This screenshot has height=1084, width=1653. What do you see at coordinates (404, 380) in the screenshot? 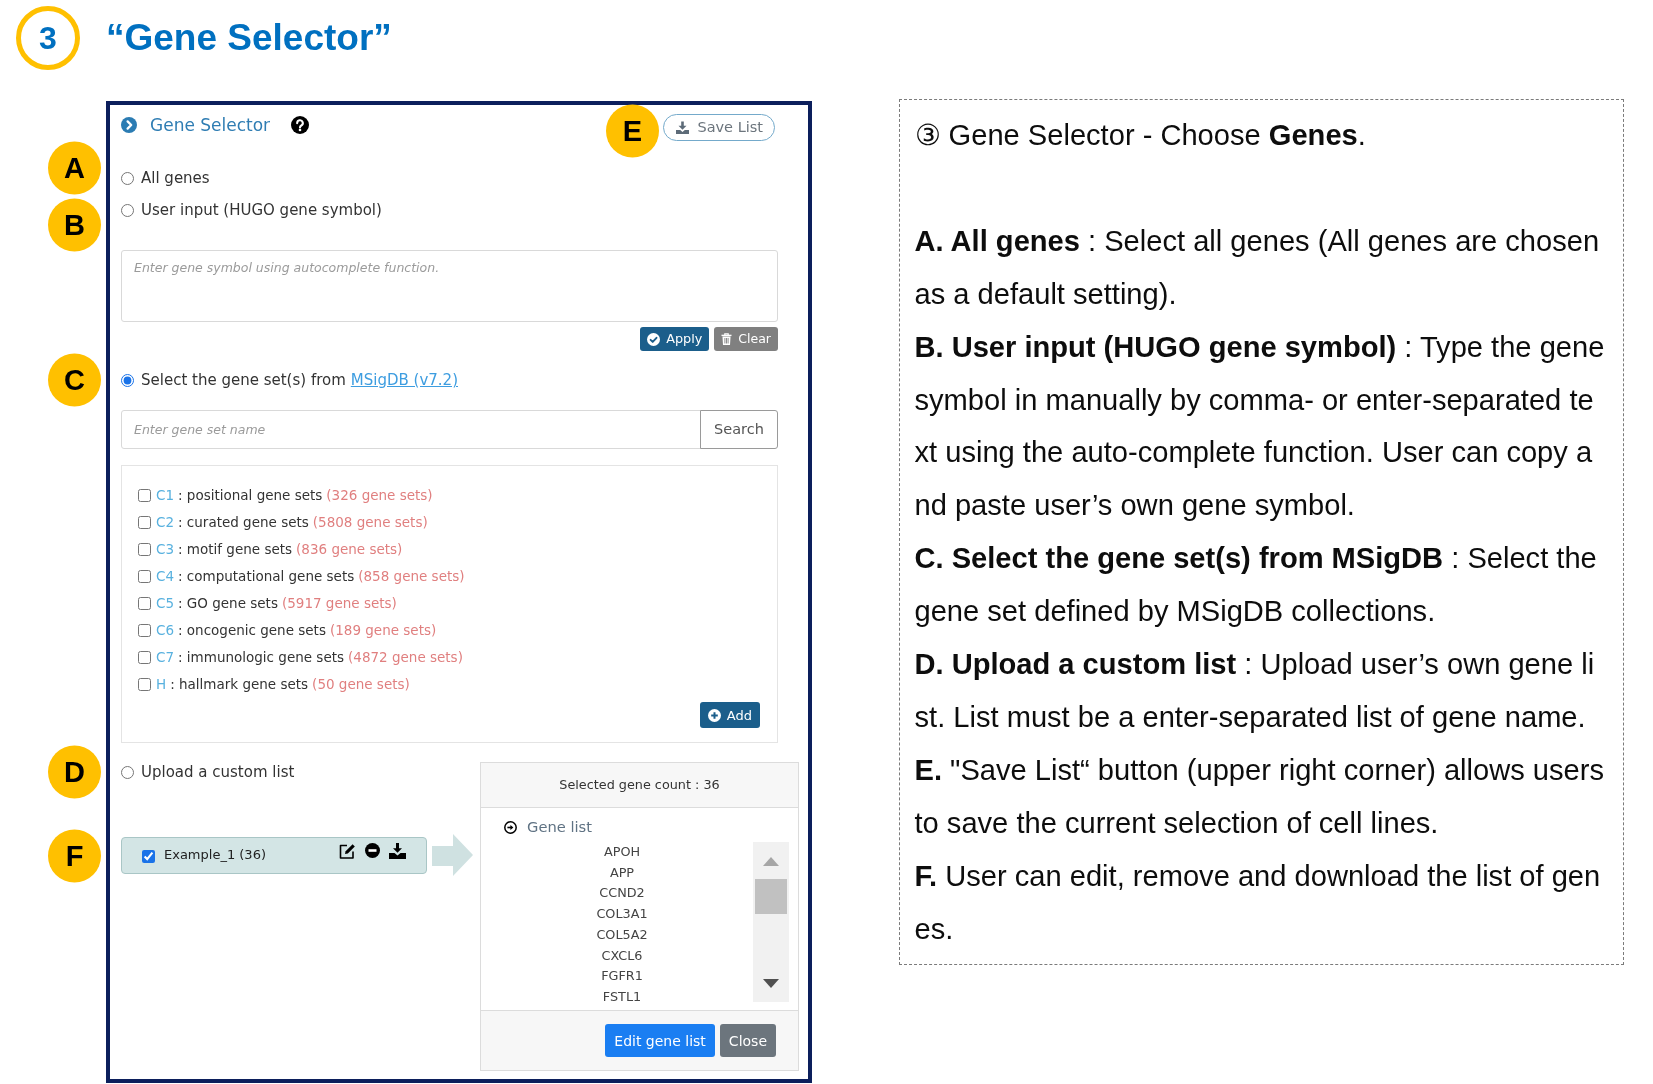
I see `msigdb-link: MSigDB (v7.2)` at bounding box center [404, 380].